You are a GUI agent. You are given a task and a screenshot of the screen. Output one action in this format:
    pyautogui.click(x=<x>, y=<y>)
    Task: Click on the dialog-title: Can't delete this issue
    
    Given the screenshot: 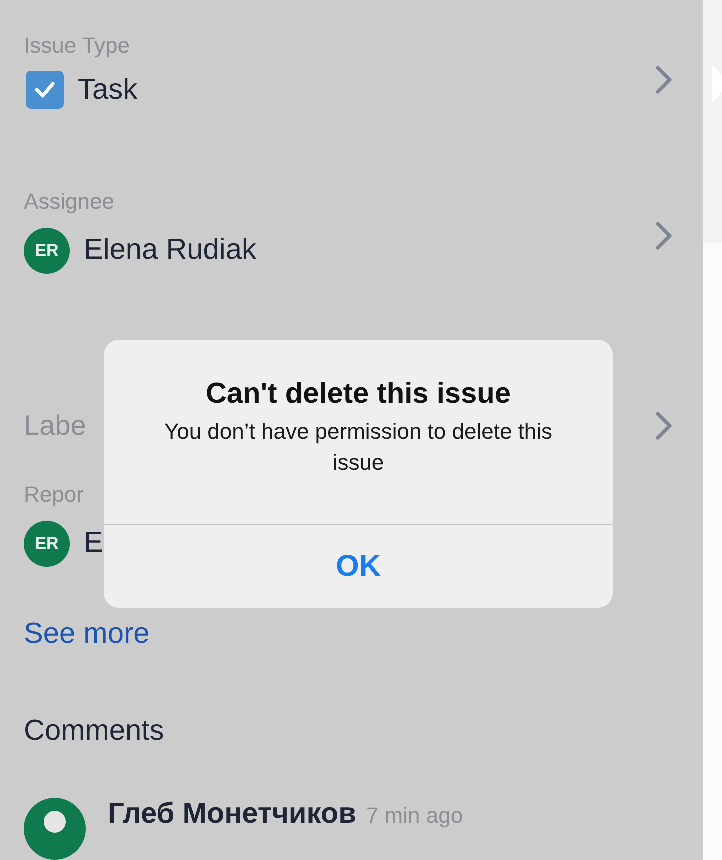 What is the action you would take?
    pyautogui.click(x=359, y=394)
    